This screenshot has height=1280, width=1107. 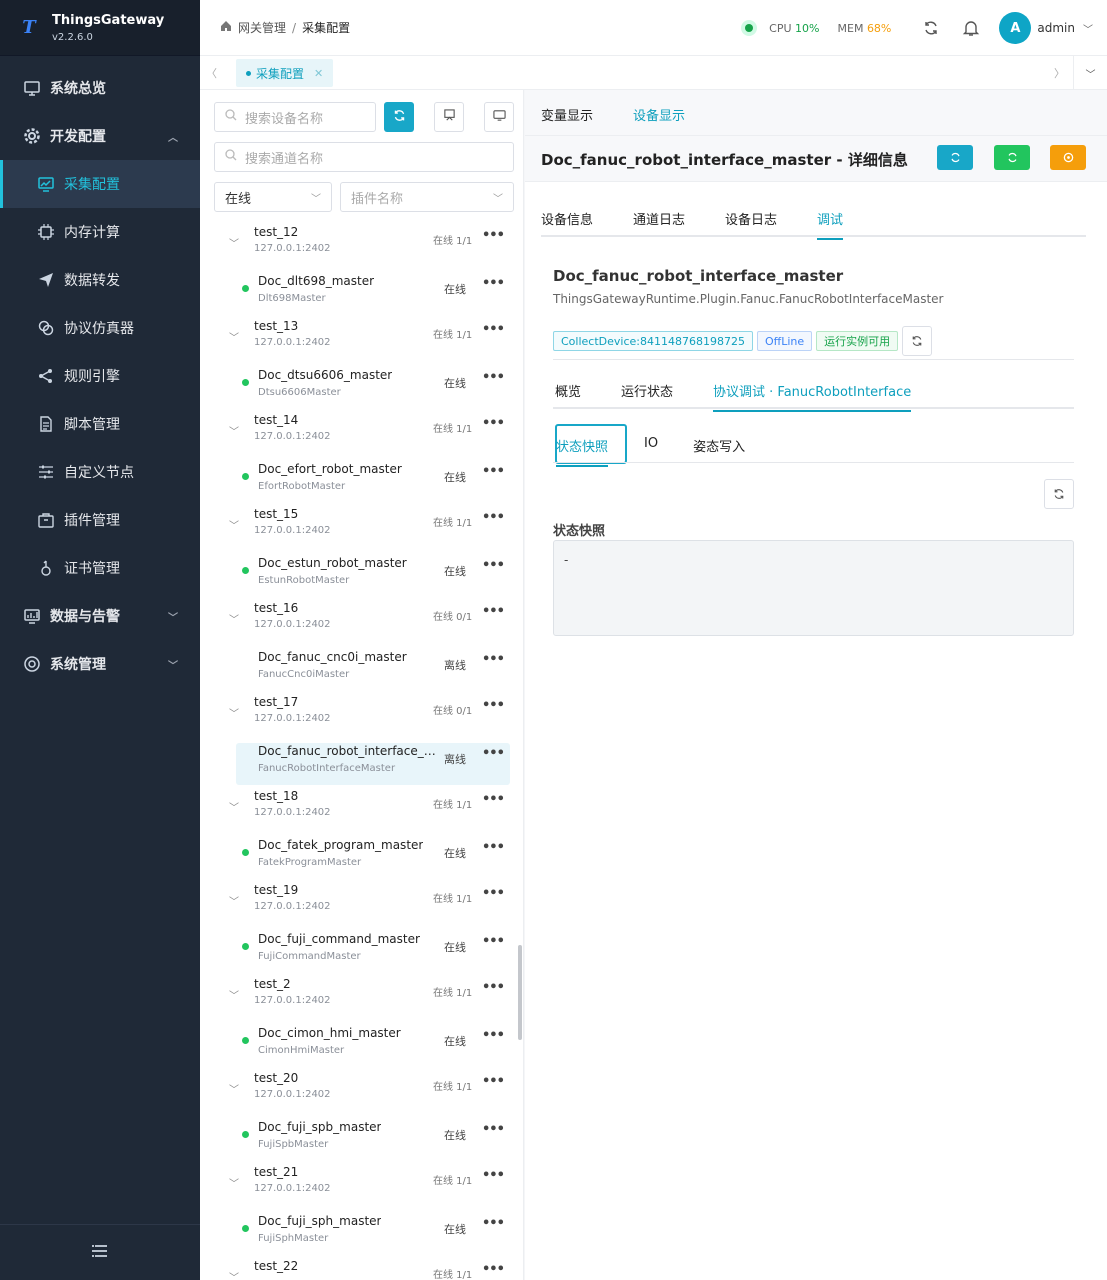 What do you see at coordinates (100, 376) in the screenshot?
I see `sidebar-item-rule-engine: 规则引擎` at bounding box center [100, 376].